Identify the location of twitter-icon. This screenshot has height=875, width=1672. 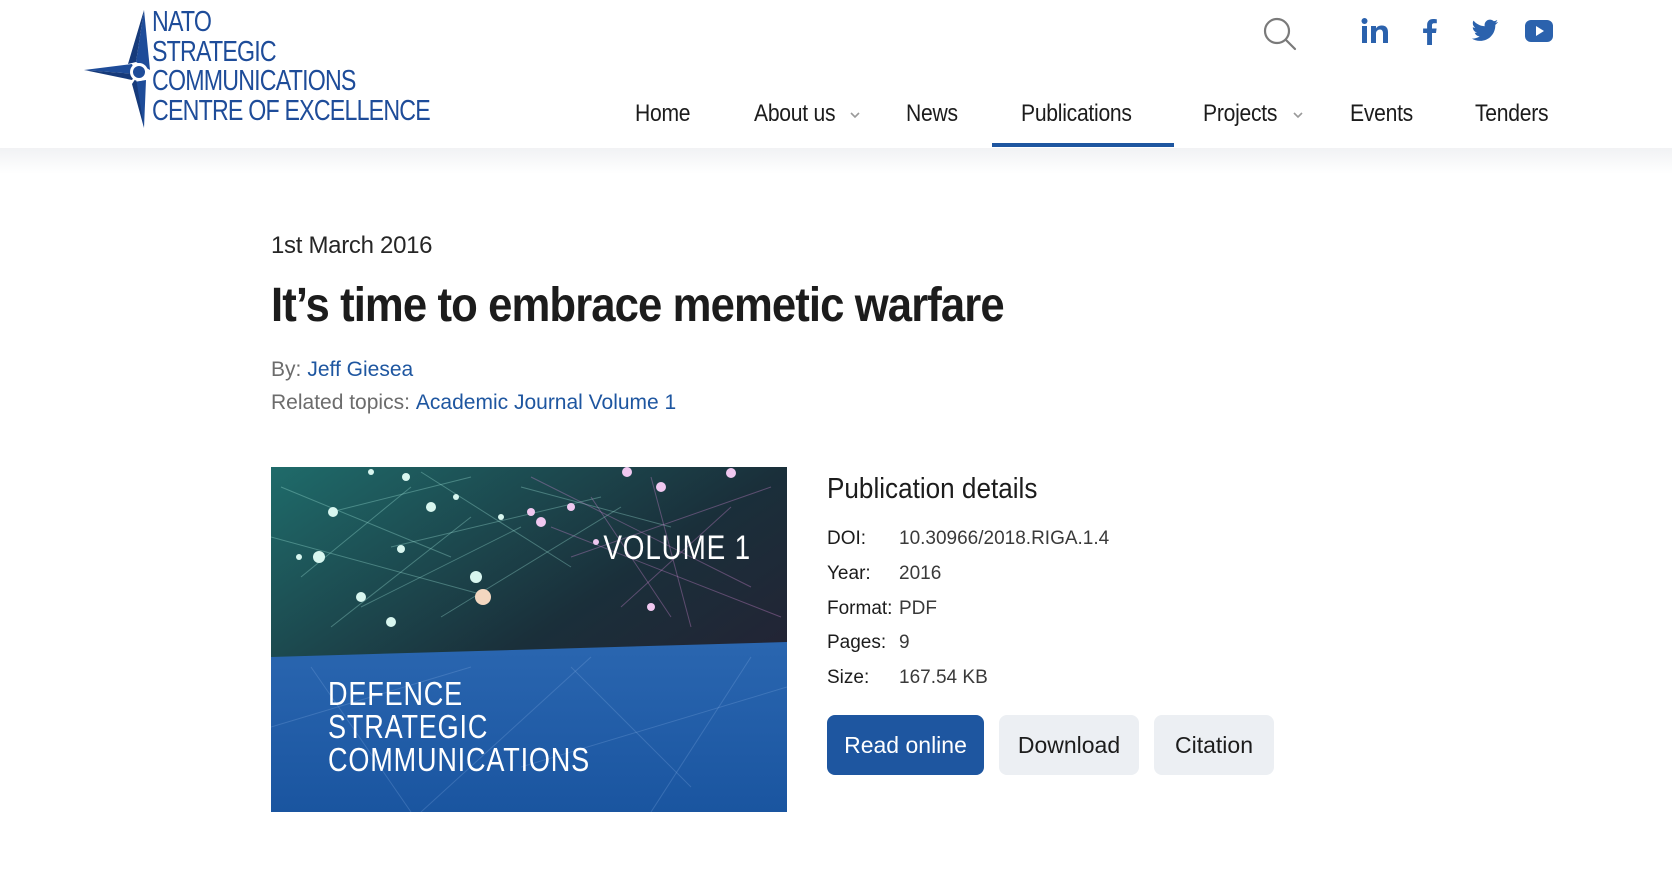
(1485, 31).